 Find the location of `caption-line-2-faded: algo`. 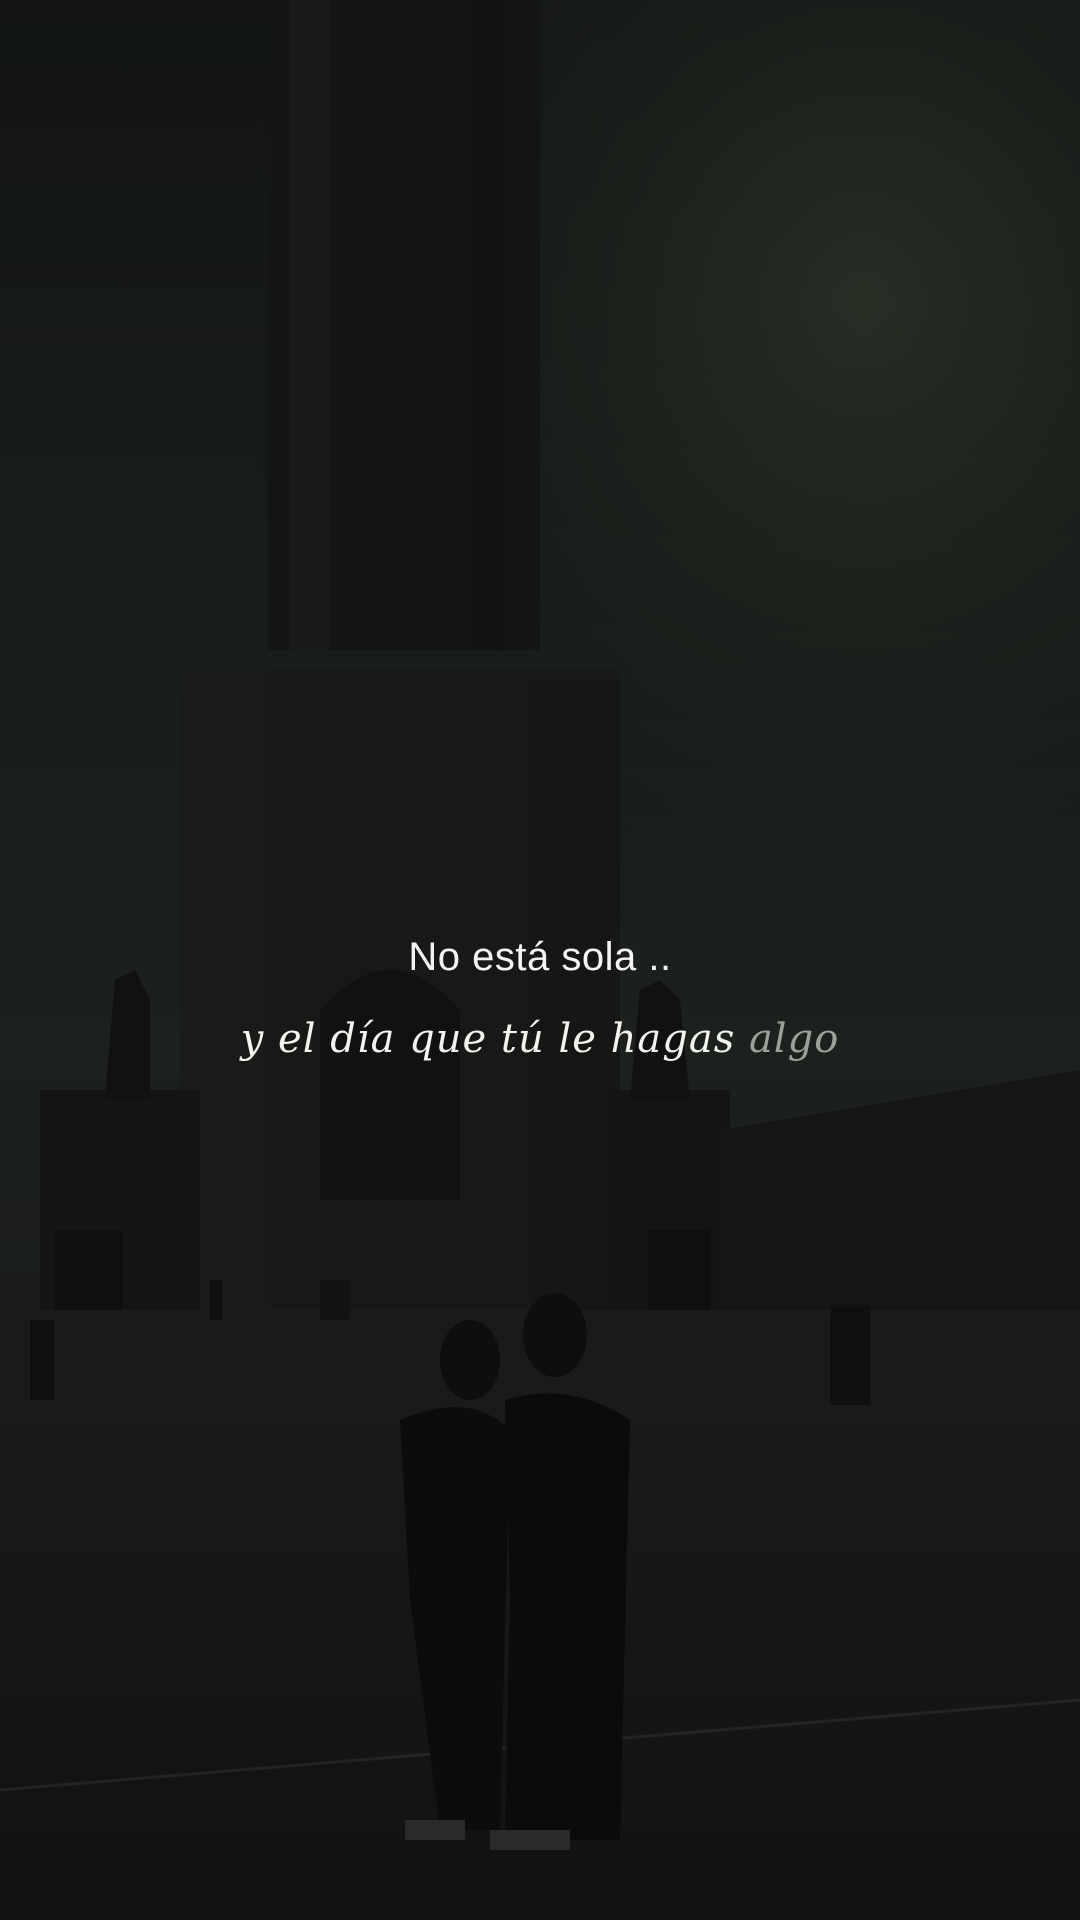

caption-line-2-faded: algo is located at coordinates (794, 1039).